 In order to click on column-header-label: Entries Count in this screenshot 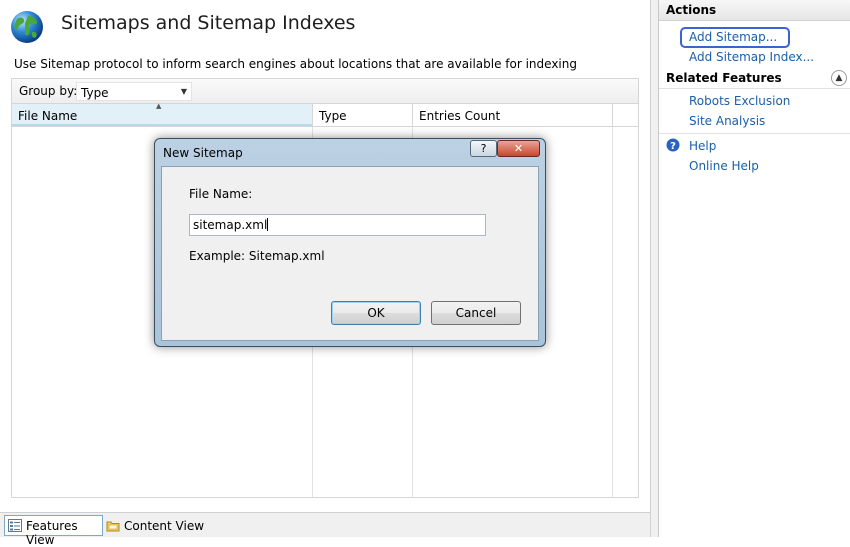, I will do `click(460, 116)`.